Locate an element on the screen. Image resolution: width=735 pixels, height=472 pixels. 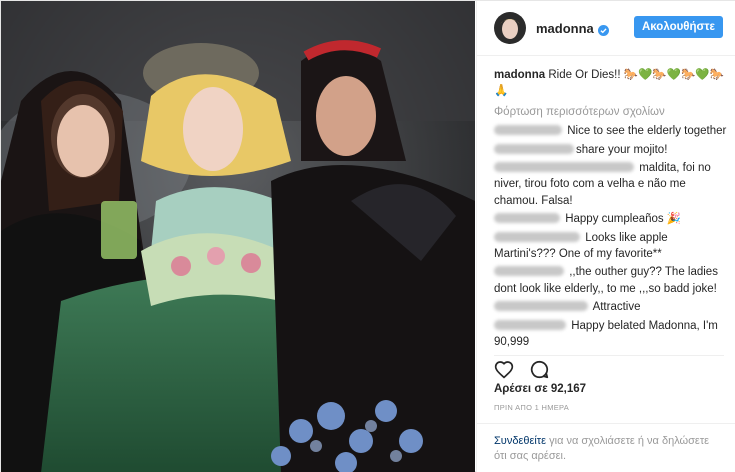
heart-icon is located at coordinates (504, 370).